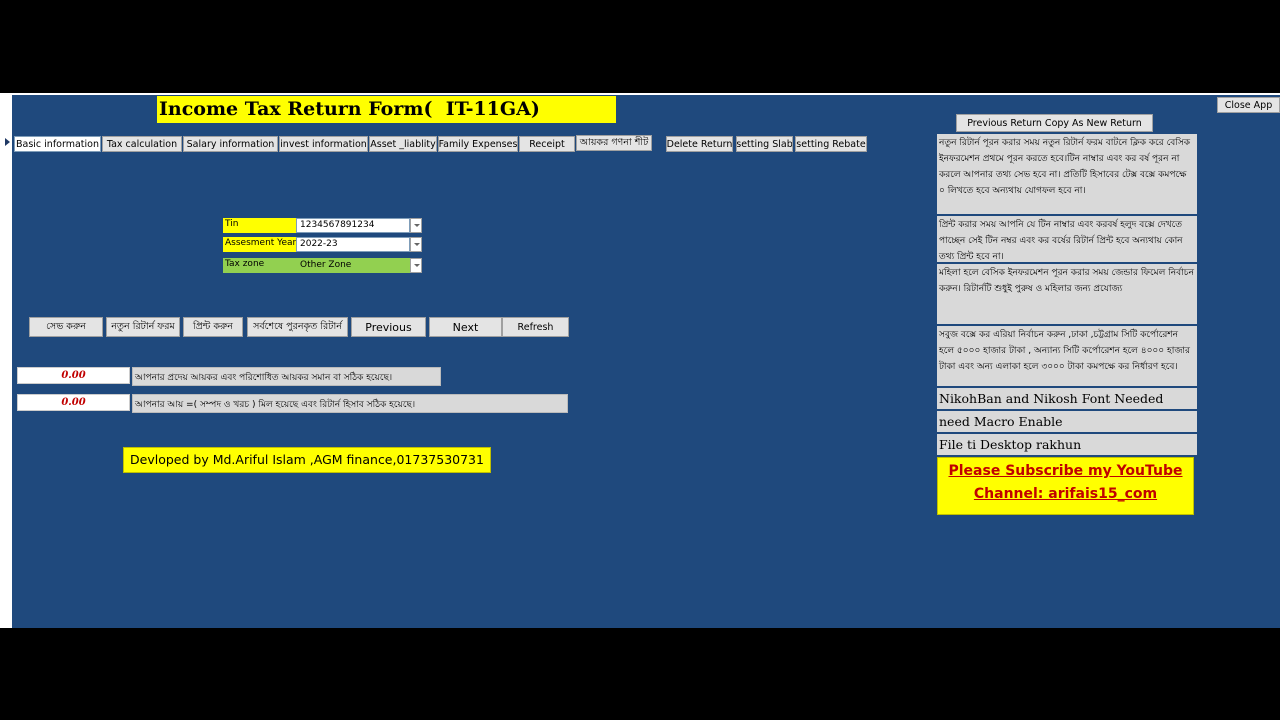 The height and width of the screenshot is (720, 1280). Describe the element at coordinates (1067, 422) in the screenshot. I see `note-macro: need Macro Enable` at that location.